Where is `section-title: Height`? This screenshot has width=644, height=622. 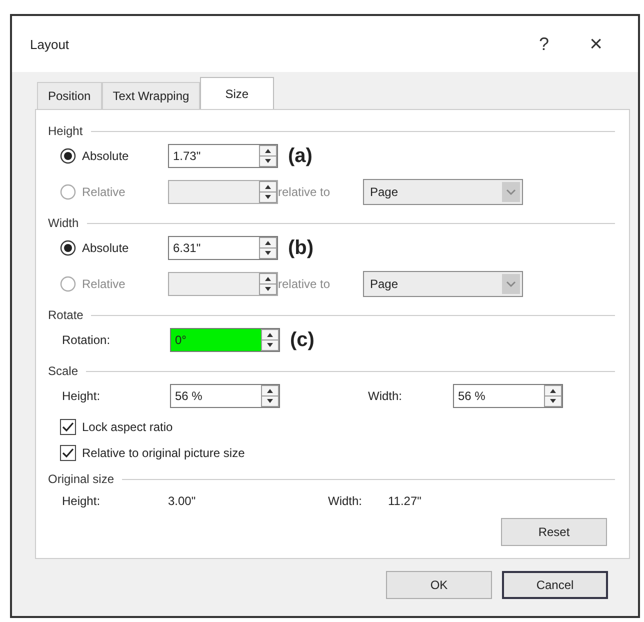
section-title: Height is located at coordinates (65, 131).